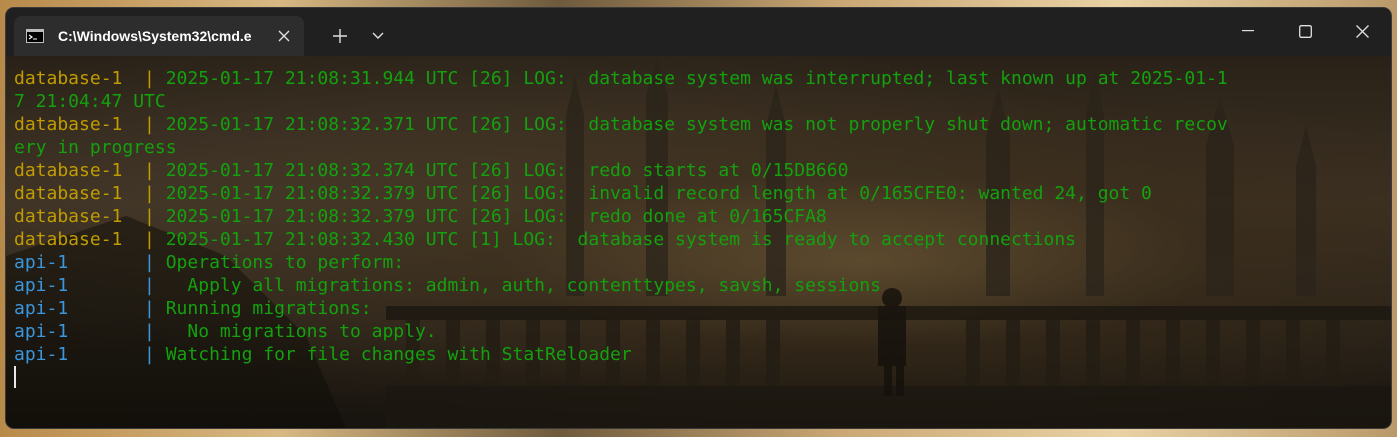 Image resolution: width=1397 pixels, height=437 pixels. Describe the element at coordinates (155, 36) in the screenshot. I see `tab-title: C:\Windows\System32\cmd.e` at that location.